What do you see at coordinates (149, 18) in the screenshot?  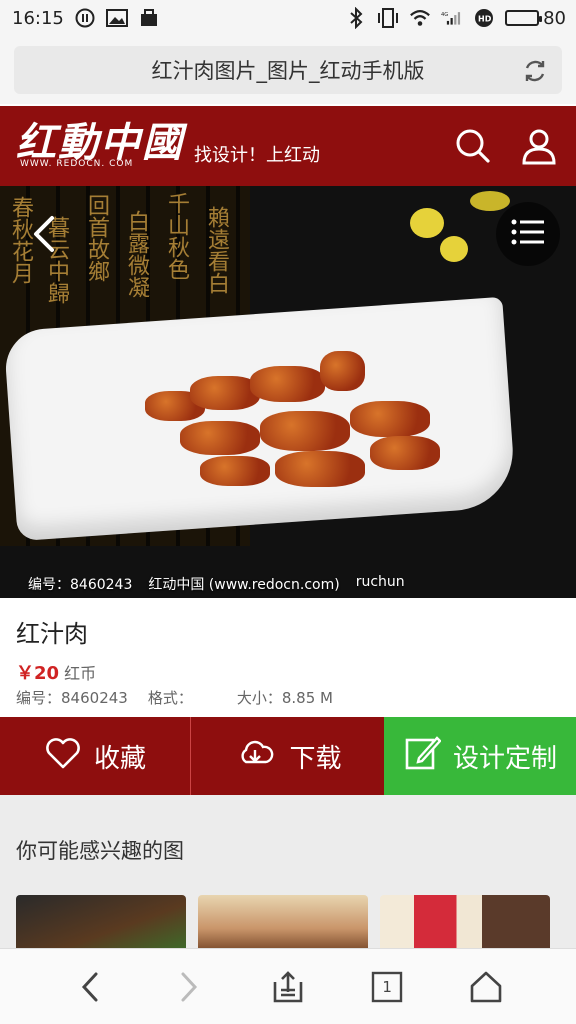 I see `bag-icon` at bounding box center [149, 18].